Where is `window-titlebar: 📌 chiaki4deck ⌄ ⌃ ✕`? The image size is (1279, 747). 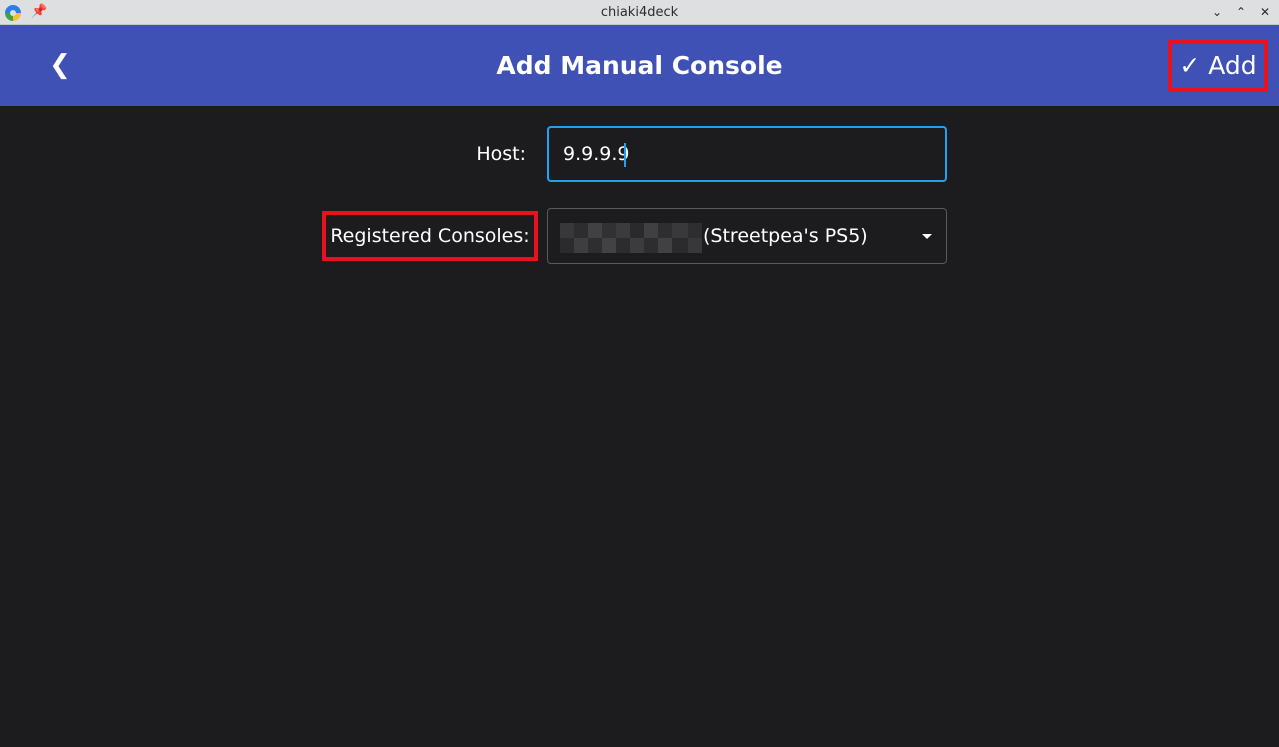
window-titlebar: 📌 chiaki4deck ⌄ ⌃ ✕ is located at coordinates (639, 12).